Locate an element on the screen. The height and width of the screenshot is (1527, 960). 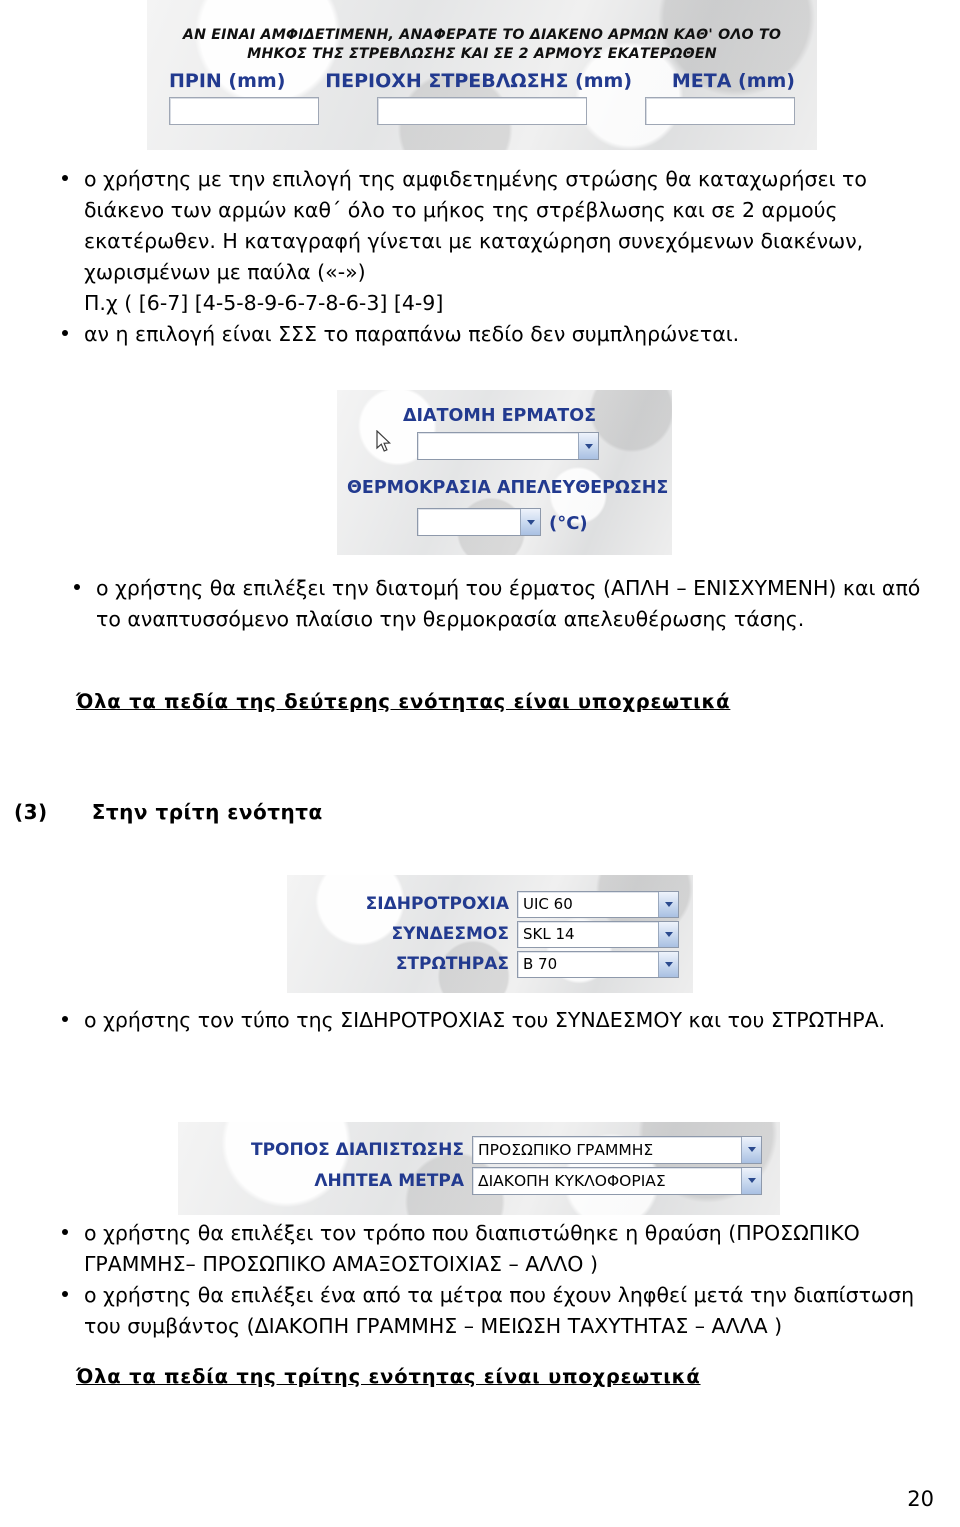
dropdown-syndesmos: SKL 14 is located at coordinates (598, 934).